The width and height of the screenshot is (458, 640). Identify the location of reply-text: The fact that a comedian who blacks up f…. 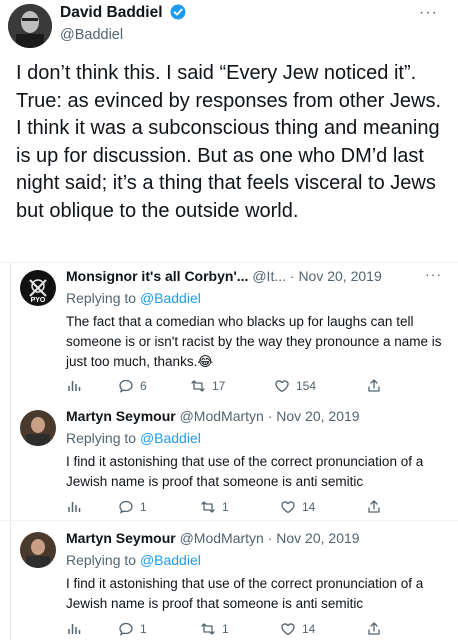
(254, 341).